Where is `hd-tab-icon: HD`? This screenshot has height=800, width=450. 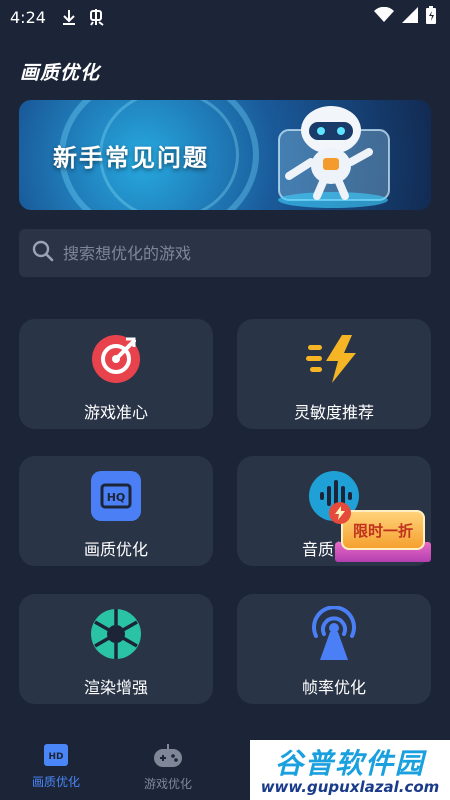
hd-tab-icon: HD is located at coordinates (56, 757).